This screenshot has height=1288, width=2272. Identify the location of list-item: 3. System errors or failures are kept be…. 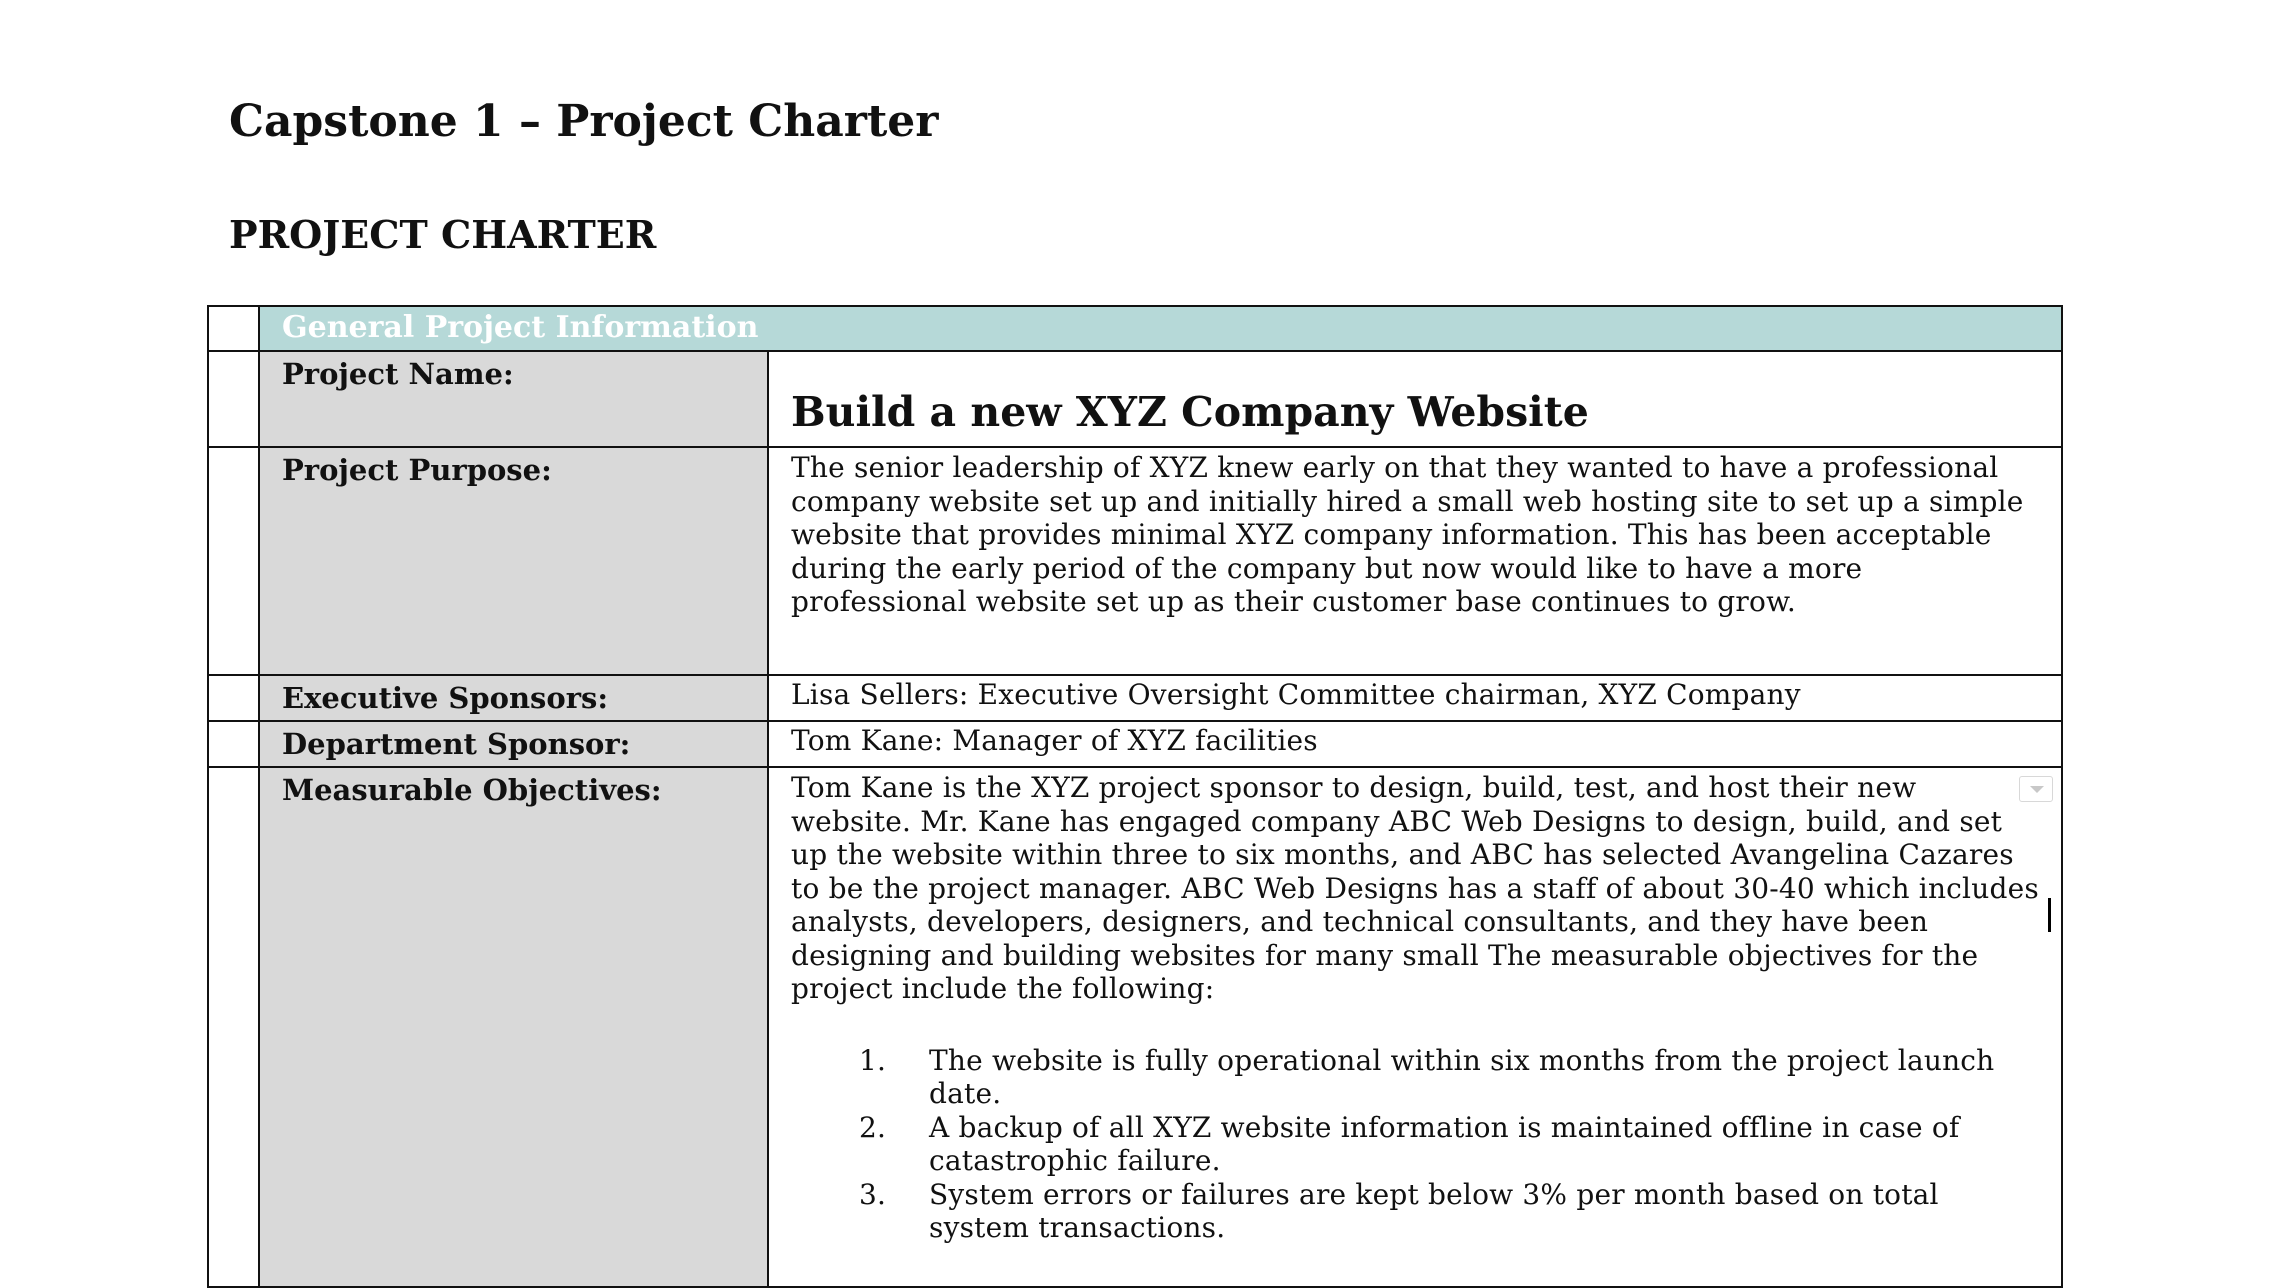
(1416, 1211).